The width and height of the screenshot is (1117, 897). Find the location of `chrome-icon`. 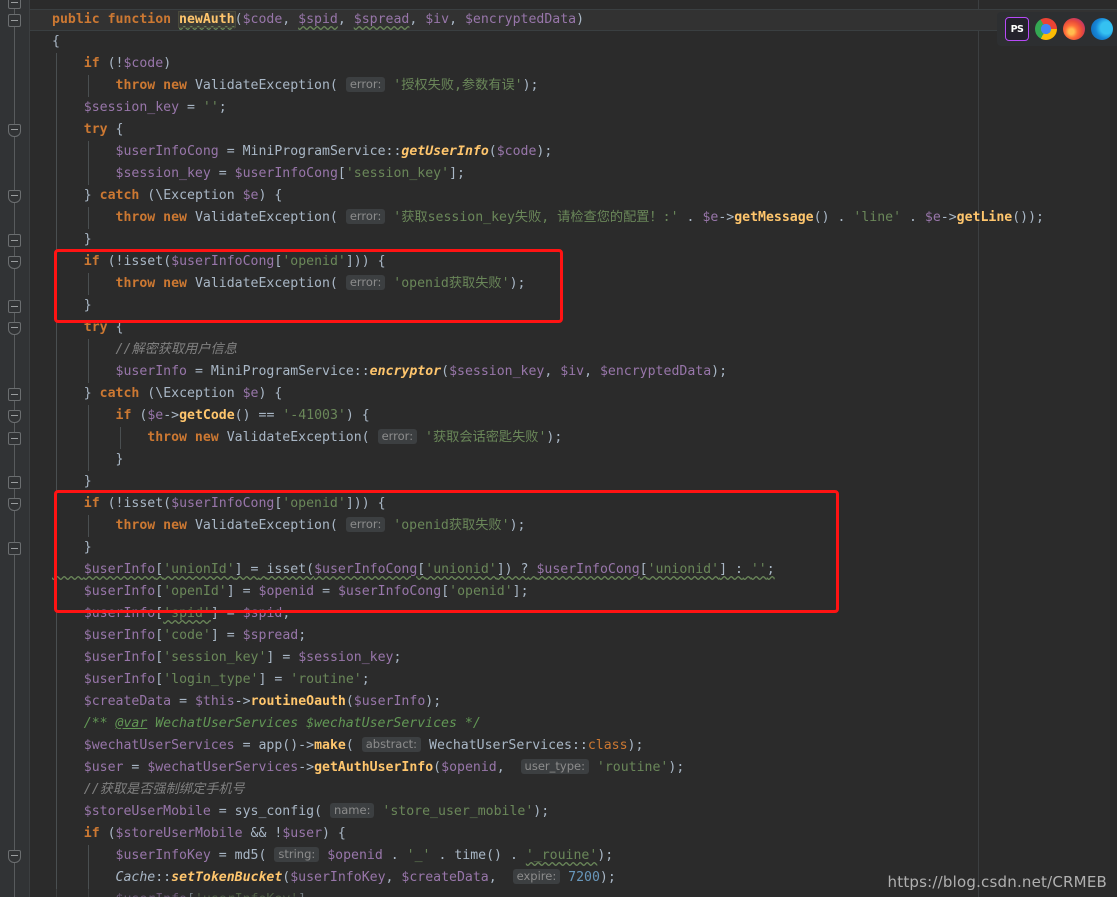

chrome-icon is located at coordinates (1046, 29).